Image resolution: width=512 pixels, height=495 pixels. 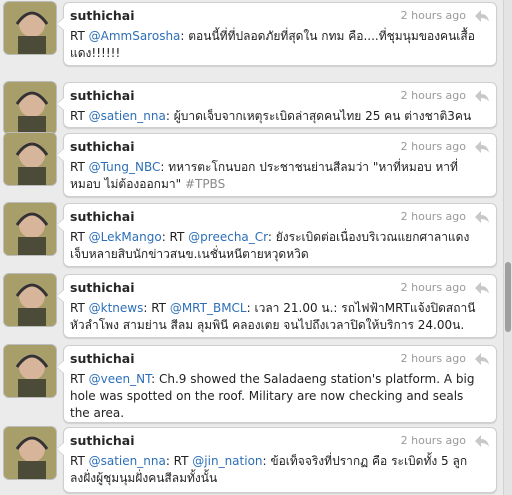 What do you see at coordinates (135, 36) in the screenshot?
I see `mention-link: @AmmSarosha` at bounding box center [135, 36].